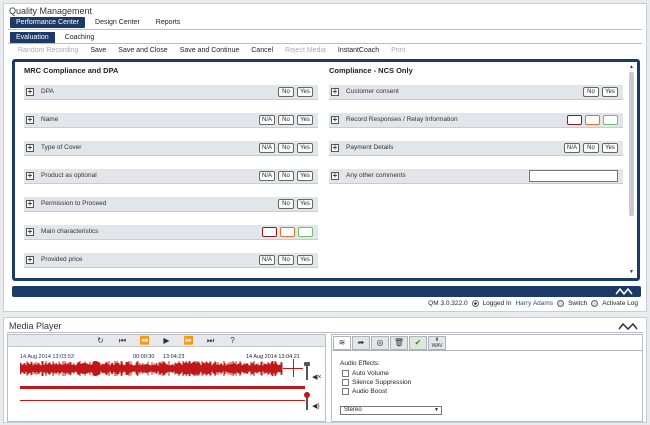 This screenshot has width=650, height=425. Describe the element at coordinates (534, 303) in the screenshot. I see `user-name-link: Harry Adams` at that location.